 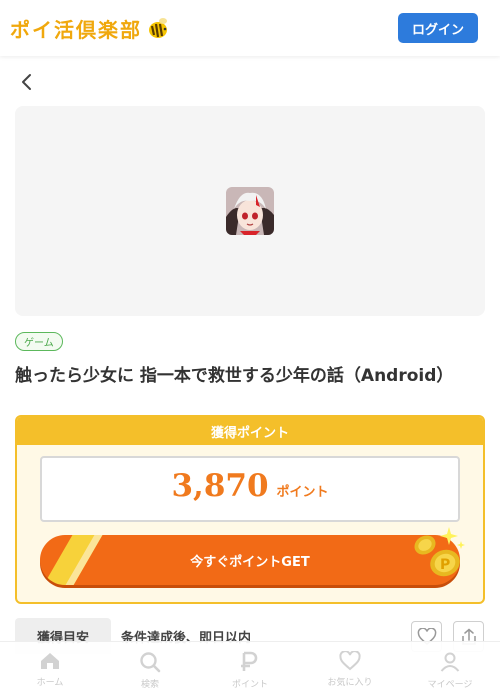 I want to click on search-icon, so click(x=150, y=662).